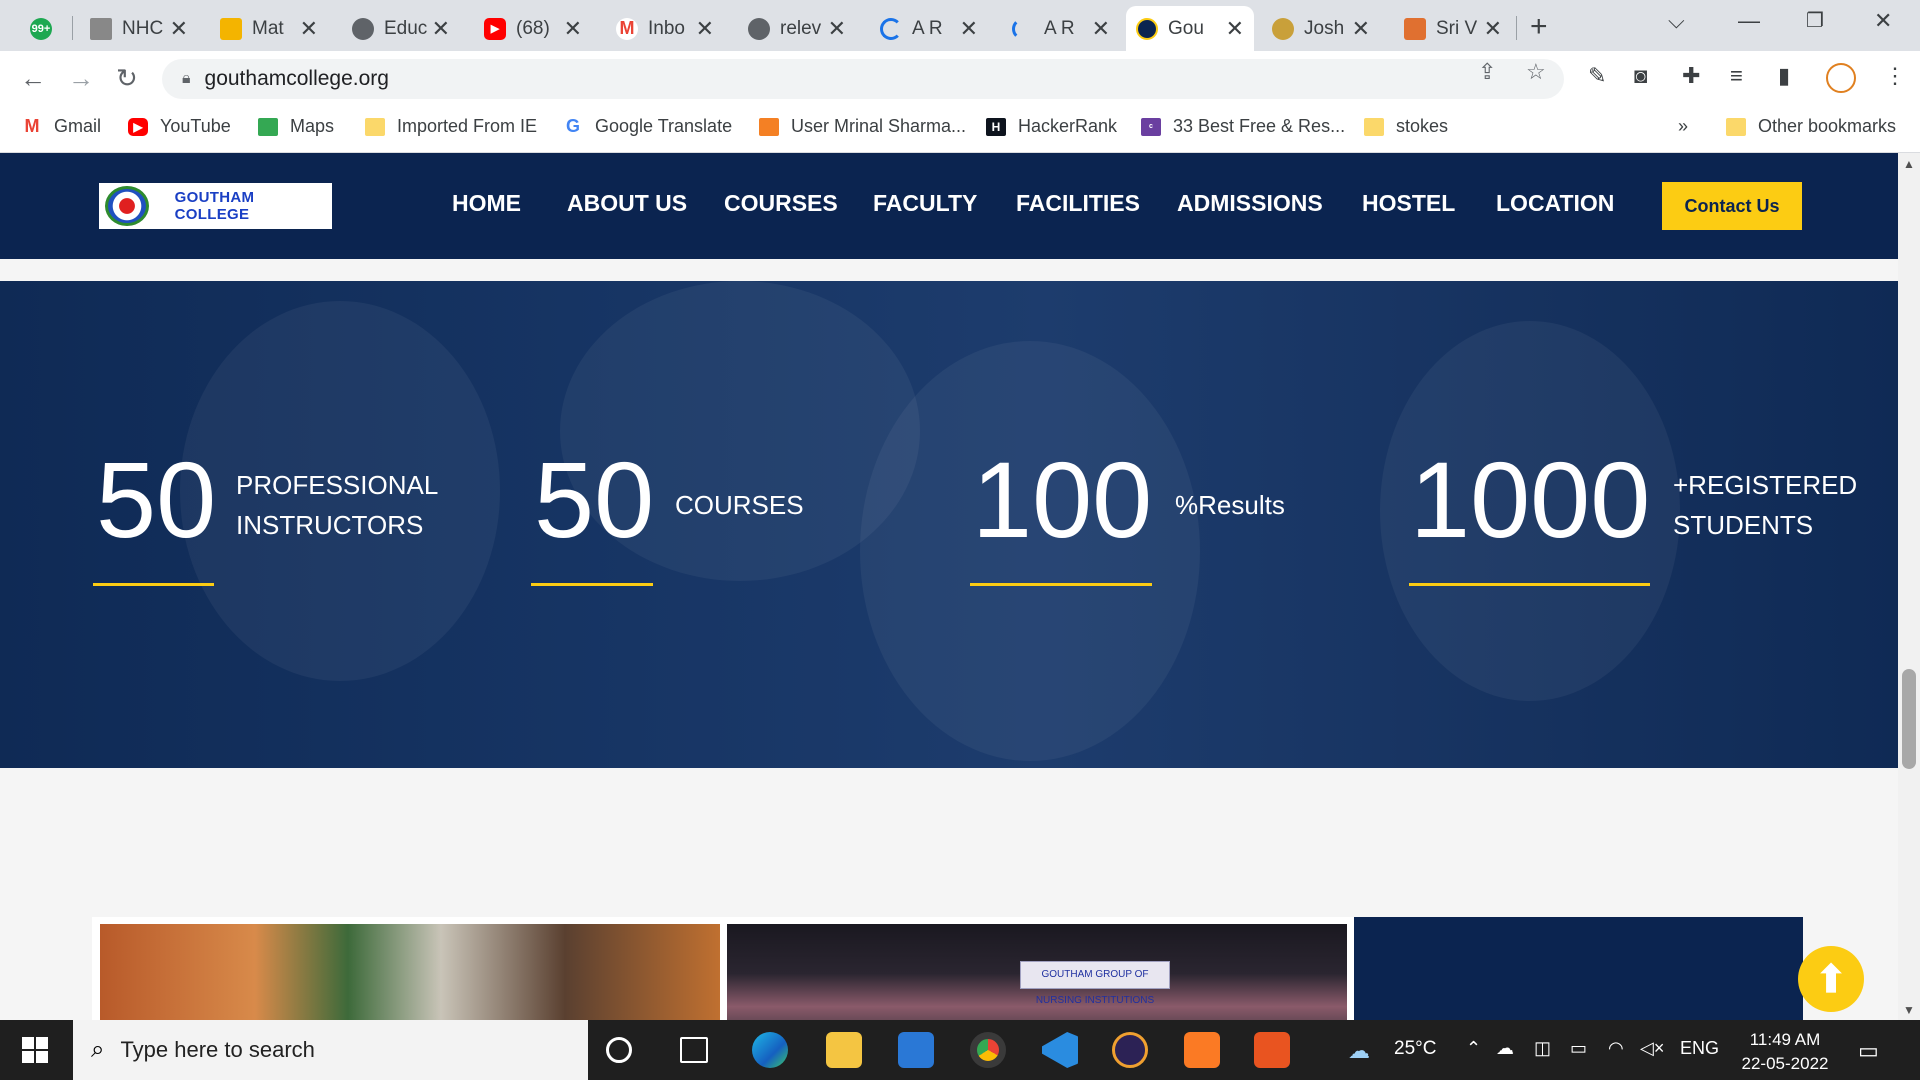  I want to click on taskbar-search-box: ⌕ Type here to search, so click(330, 1050).